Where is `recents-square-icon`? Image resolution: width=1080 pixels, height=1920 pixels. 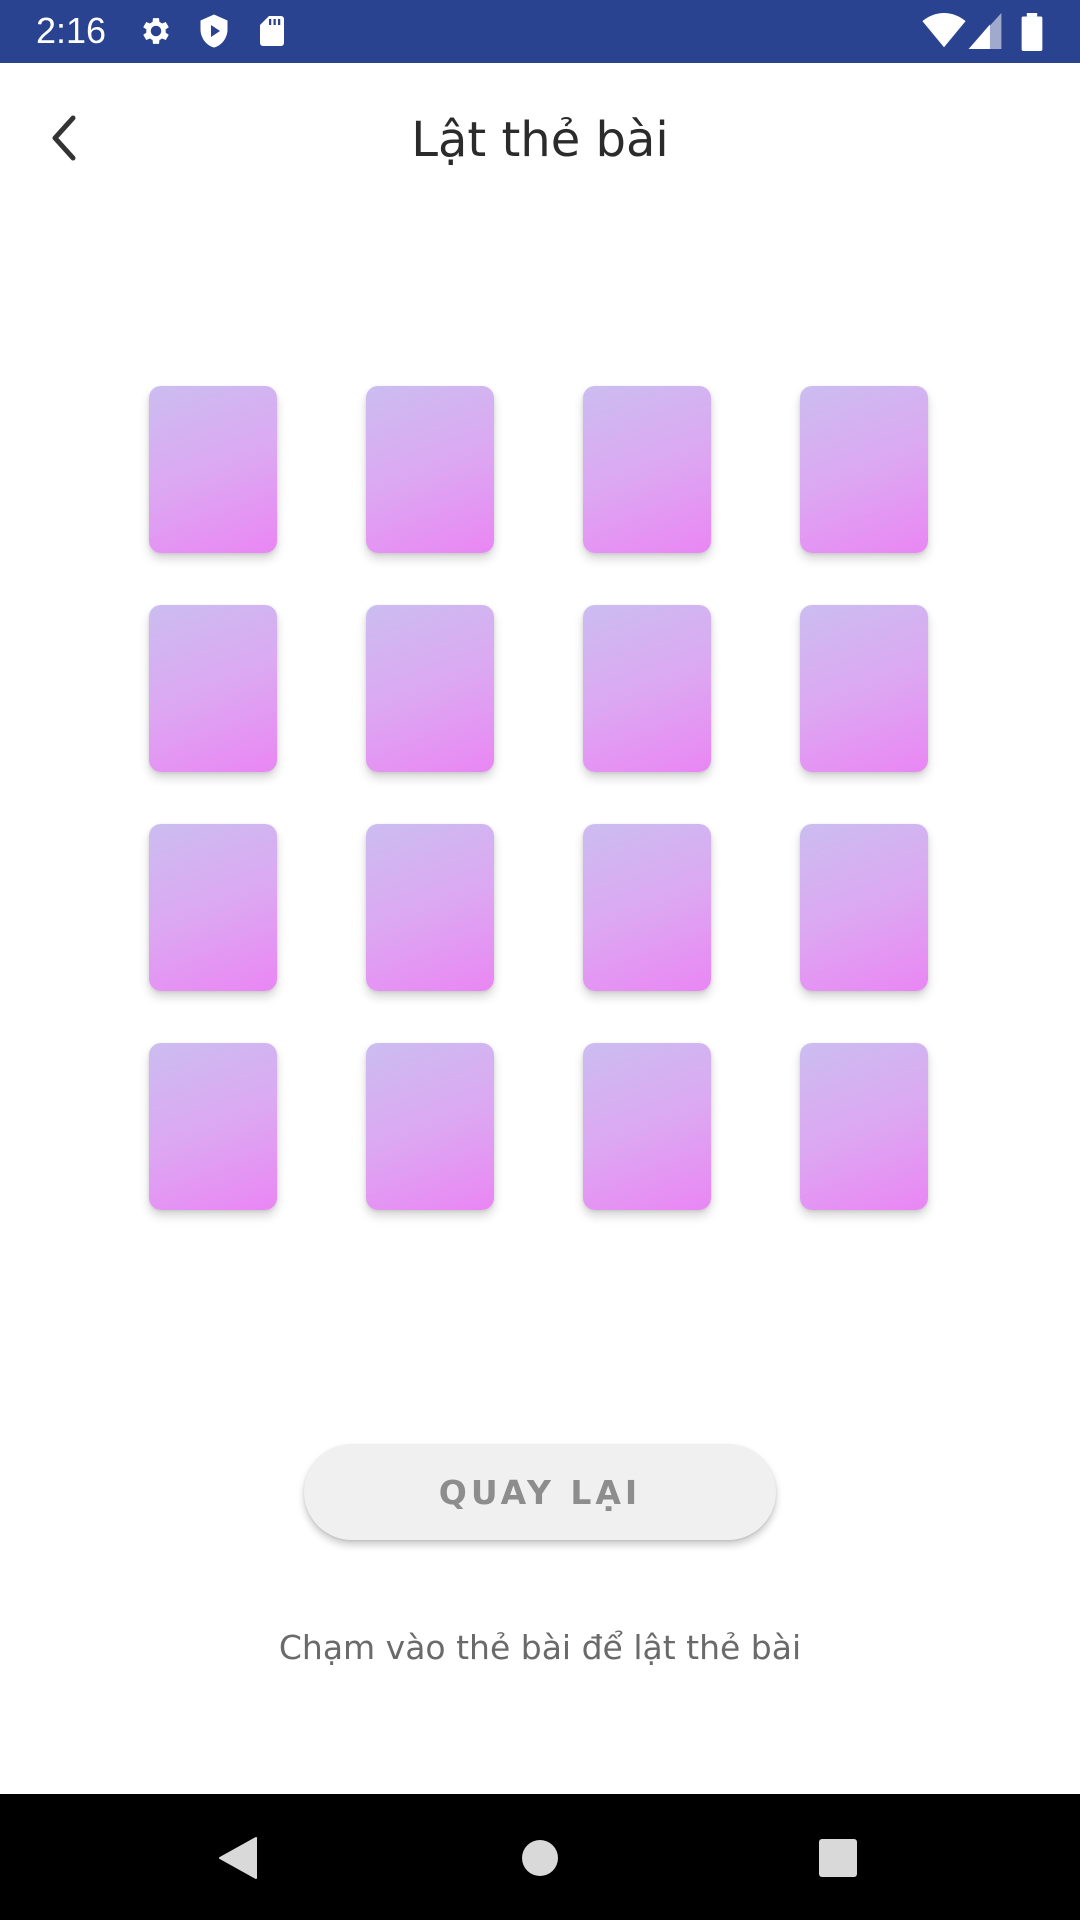 recents-square-icon is located at coordinates (838, 1858).